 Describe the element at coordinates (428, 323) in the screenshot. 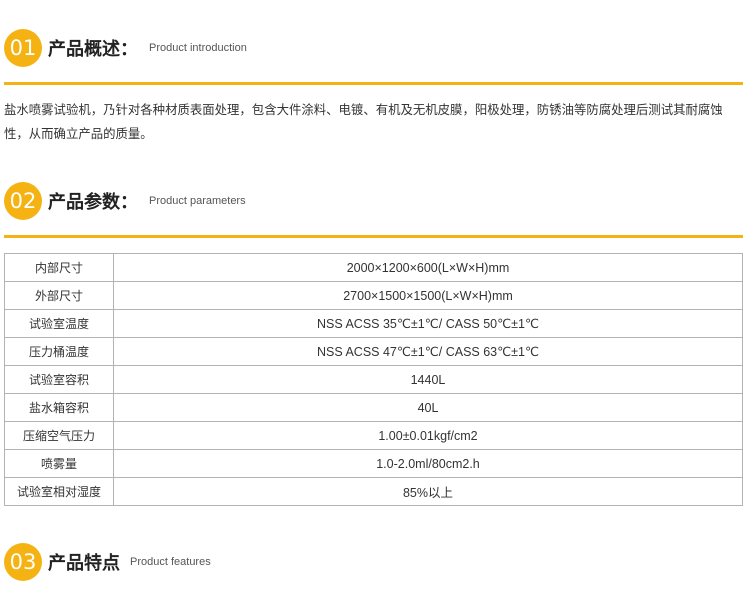

I see `param-value: NSS ACSS 35℃±1℃/ CASS 50℃±1℃` at that location.